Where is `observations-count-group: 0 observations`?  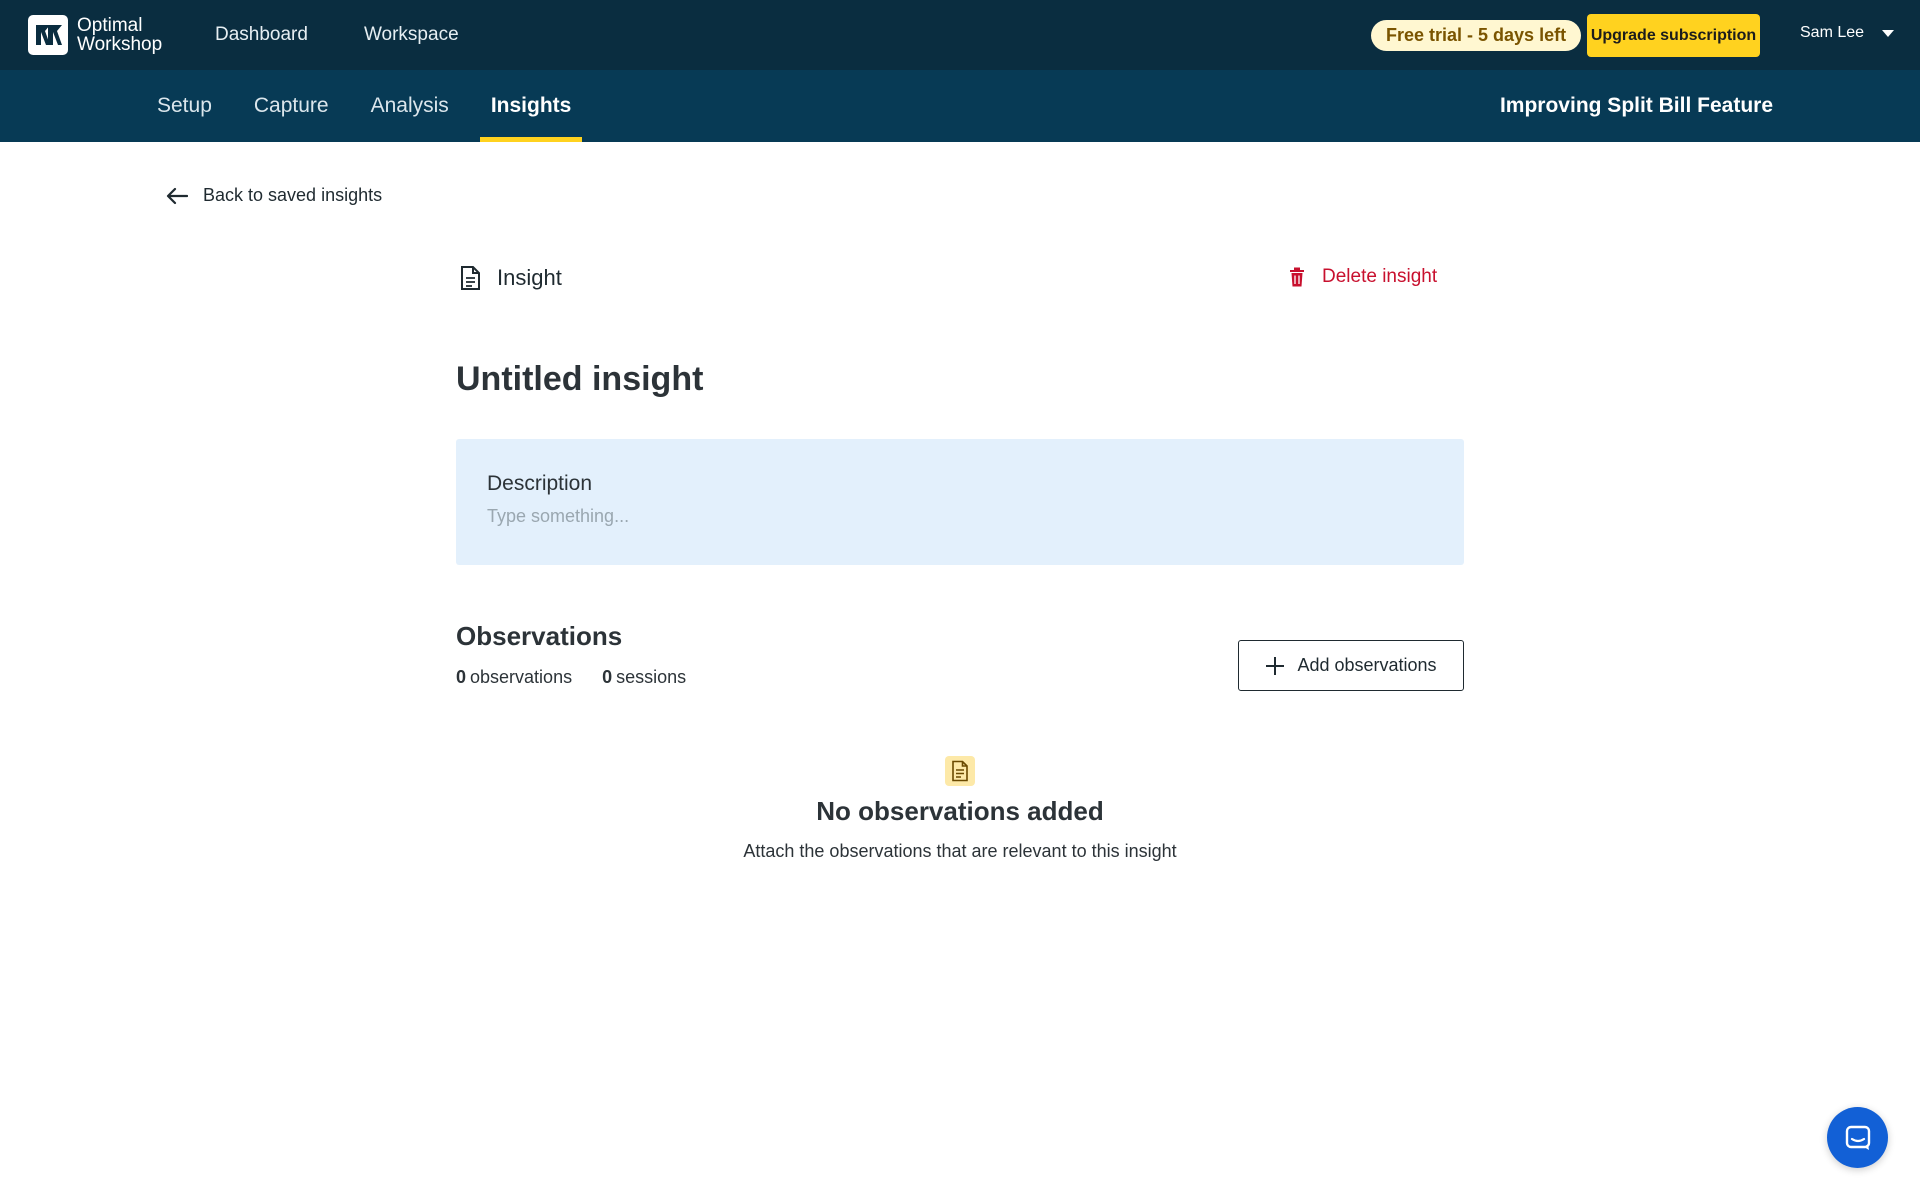
observations-count-group: 0 observations is located at coordinates (514, 677).